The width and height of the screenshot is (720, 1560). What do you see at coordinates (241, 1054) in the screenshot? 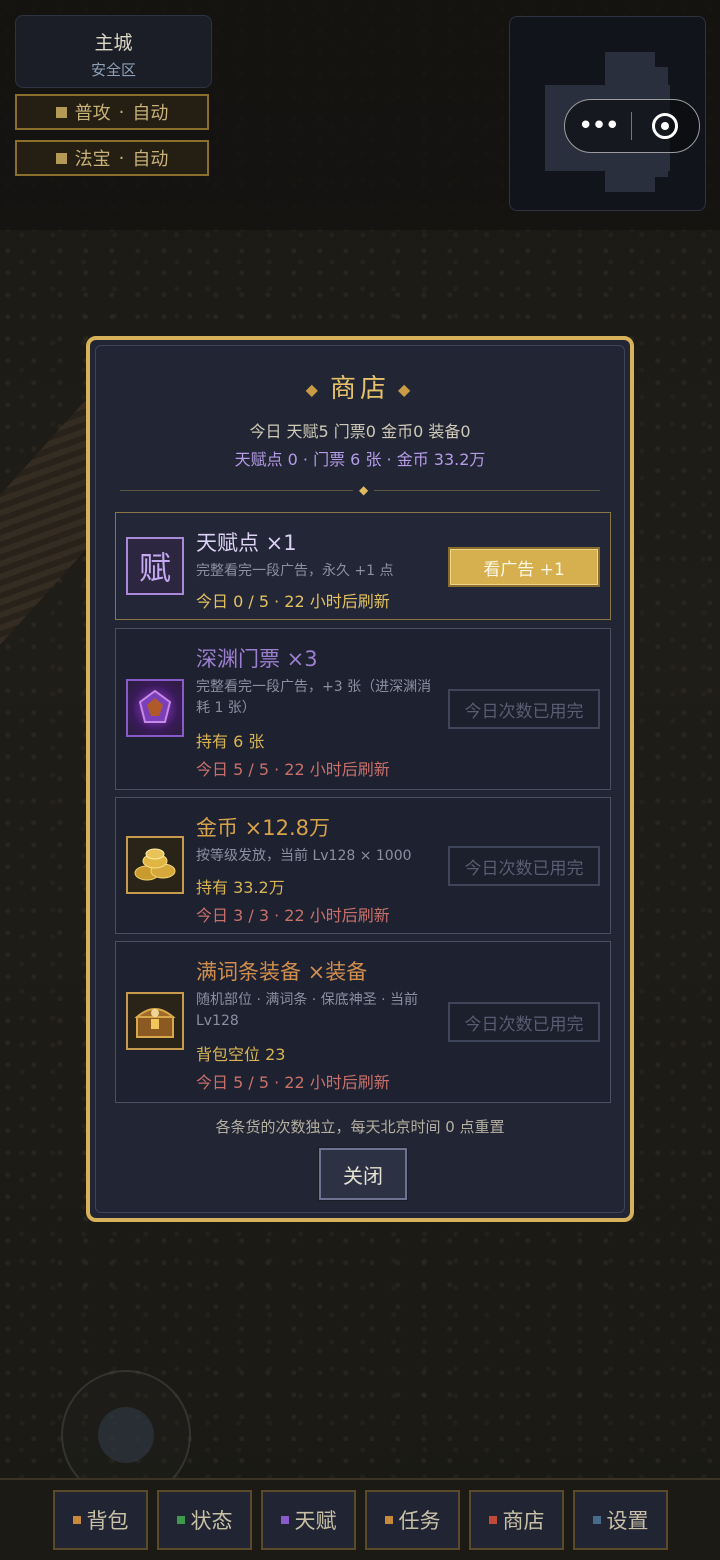
I see `item-hold: 背包空位 23` at bounding box center [241, 1054].